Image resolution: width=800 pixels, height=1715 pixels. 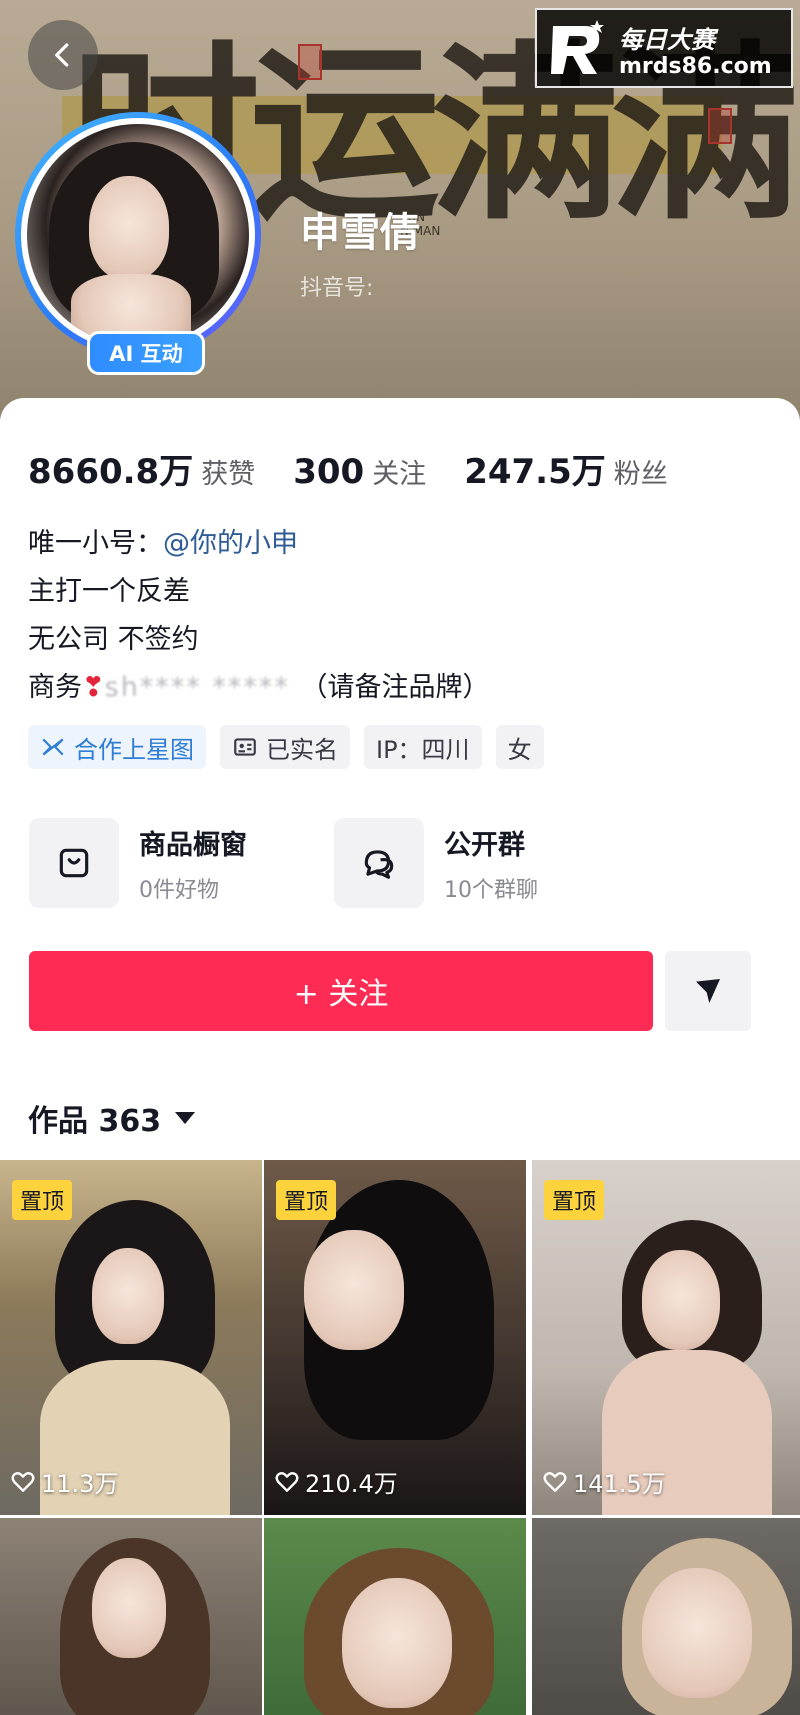 What do you see at coordinates (695, 66) in the screenshot?
I see `watermark-line2: mrds86.com` at bounding box center [695, 66].